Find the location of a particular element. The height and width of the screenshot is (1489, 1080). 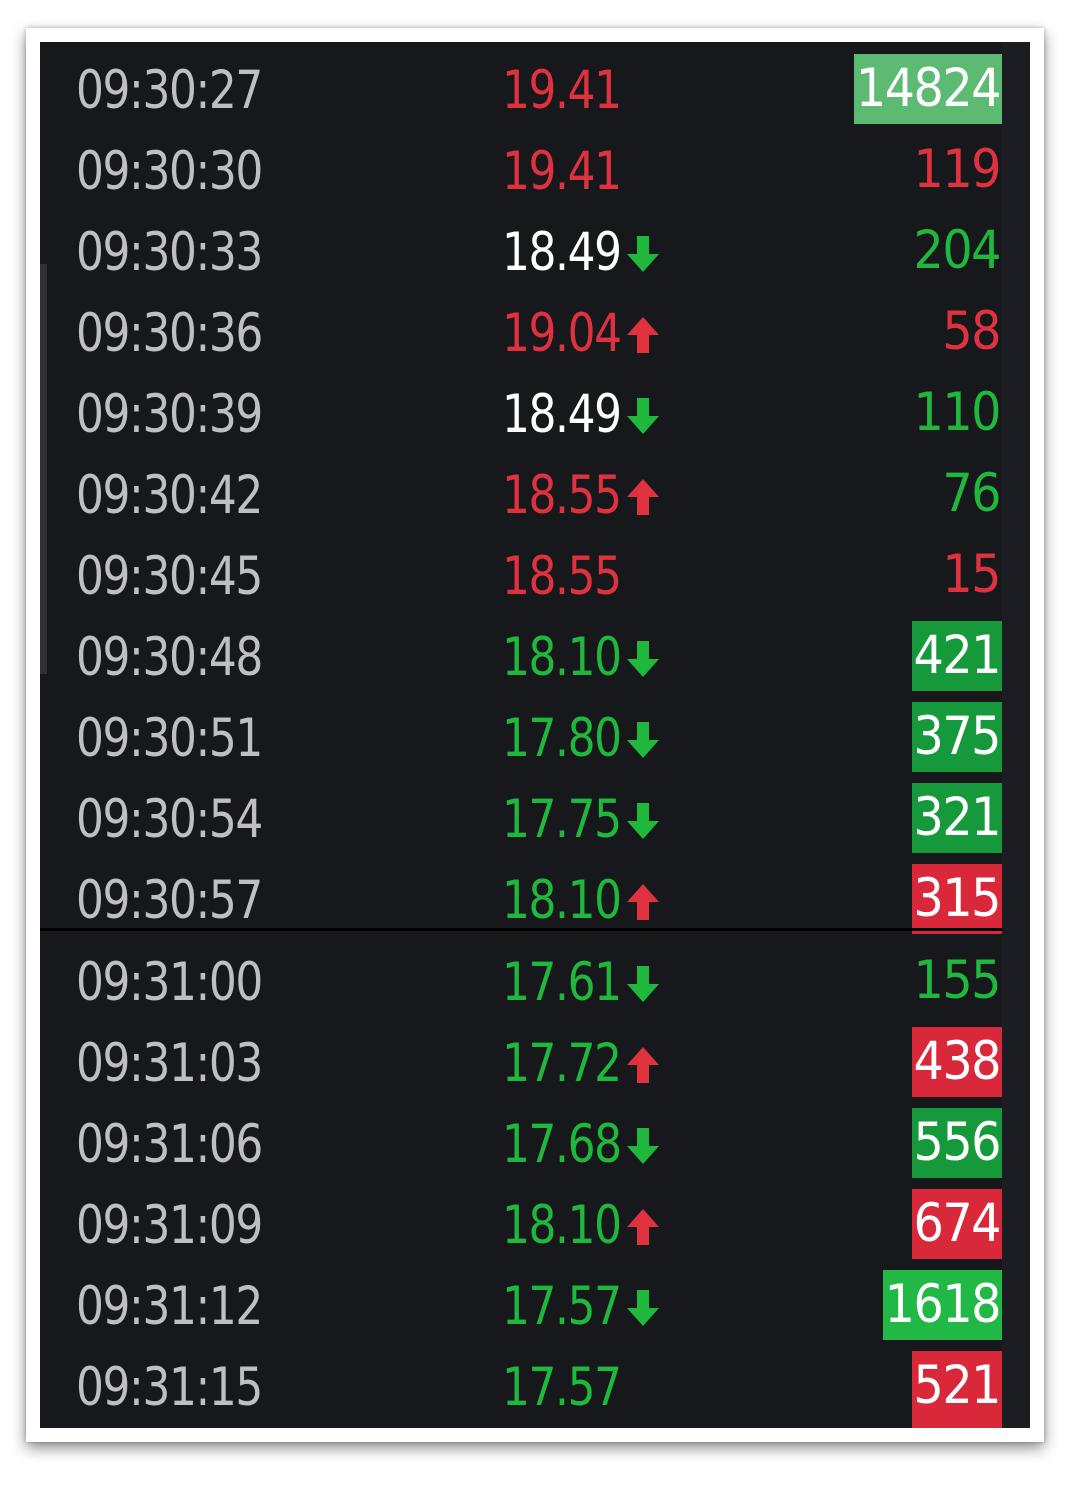

trade-time: 09:30:48 is located at coordinates (169, 657).